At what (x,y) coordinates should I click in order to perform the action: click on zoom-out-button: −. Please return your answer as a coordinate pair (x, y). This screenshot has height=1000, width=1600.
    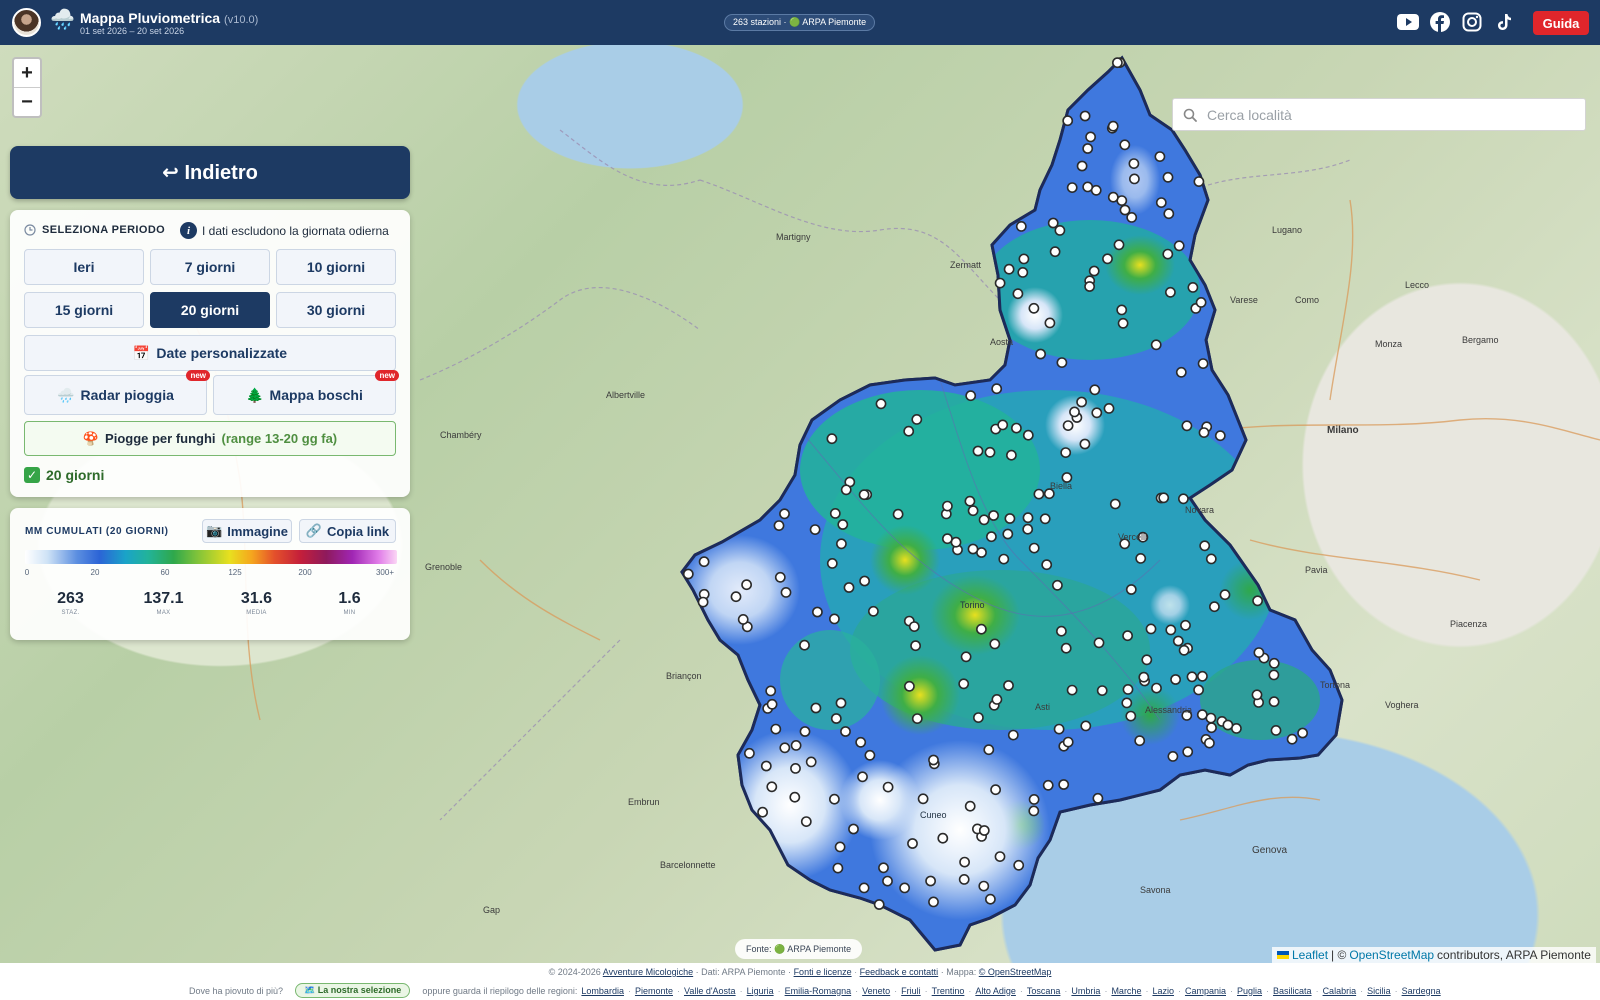
    Looking at the image, I should click on (27, 102).